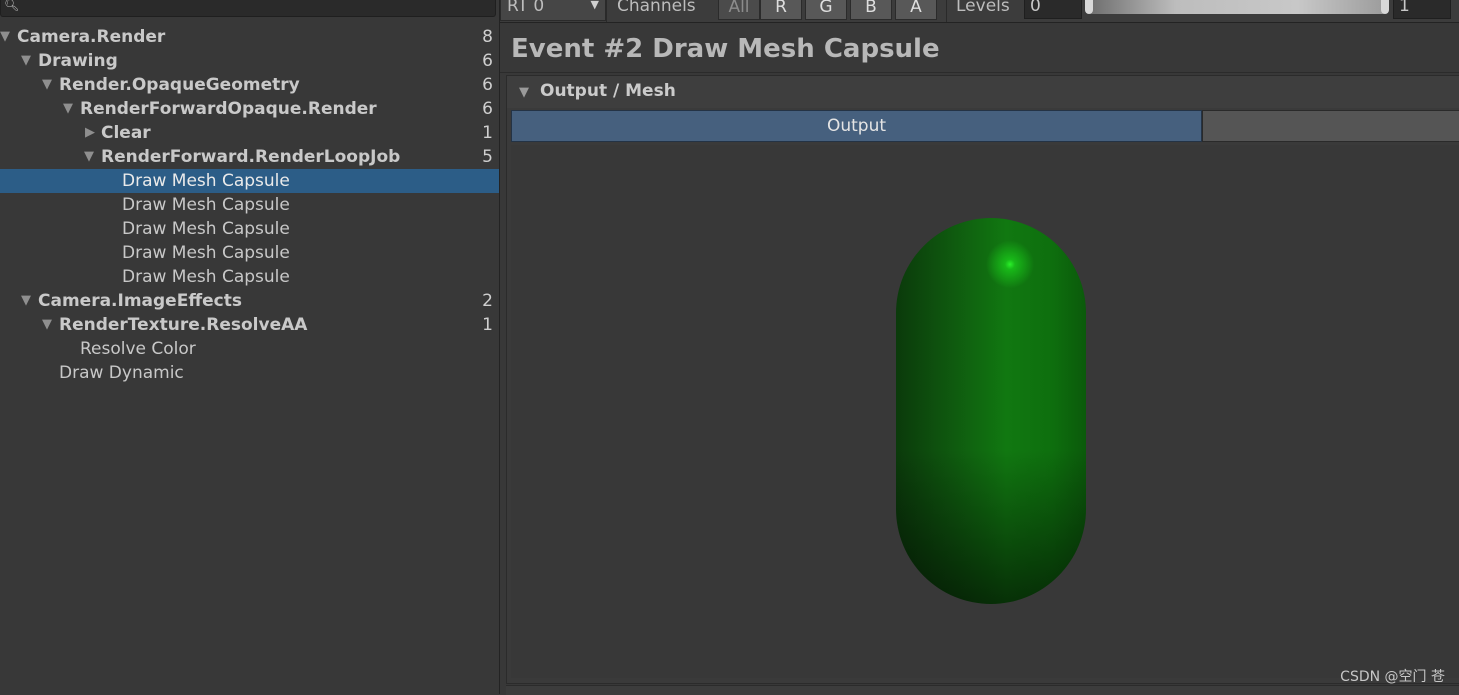  What do you see at coordinates (12, 6) in the screenshot?
I see `search-icon: 🔍︎` at bounding box center [12, 6].